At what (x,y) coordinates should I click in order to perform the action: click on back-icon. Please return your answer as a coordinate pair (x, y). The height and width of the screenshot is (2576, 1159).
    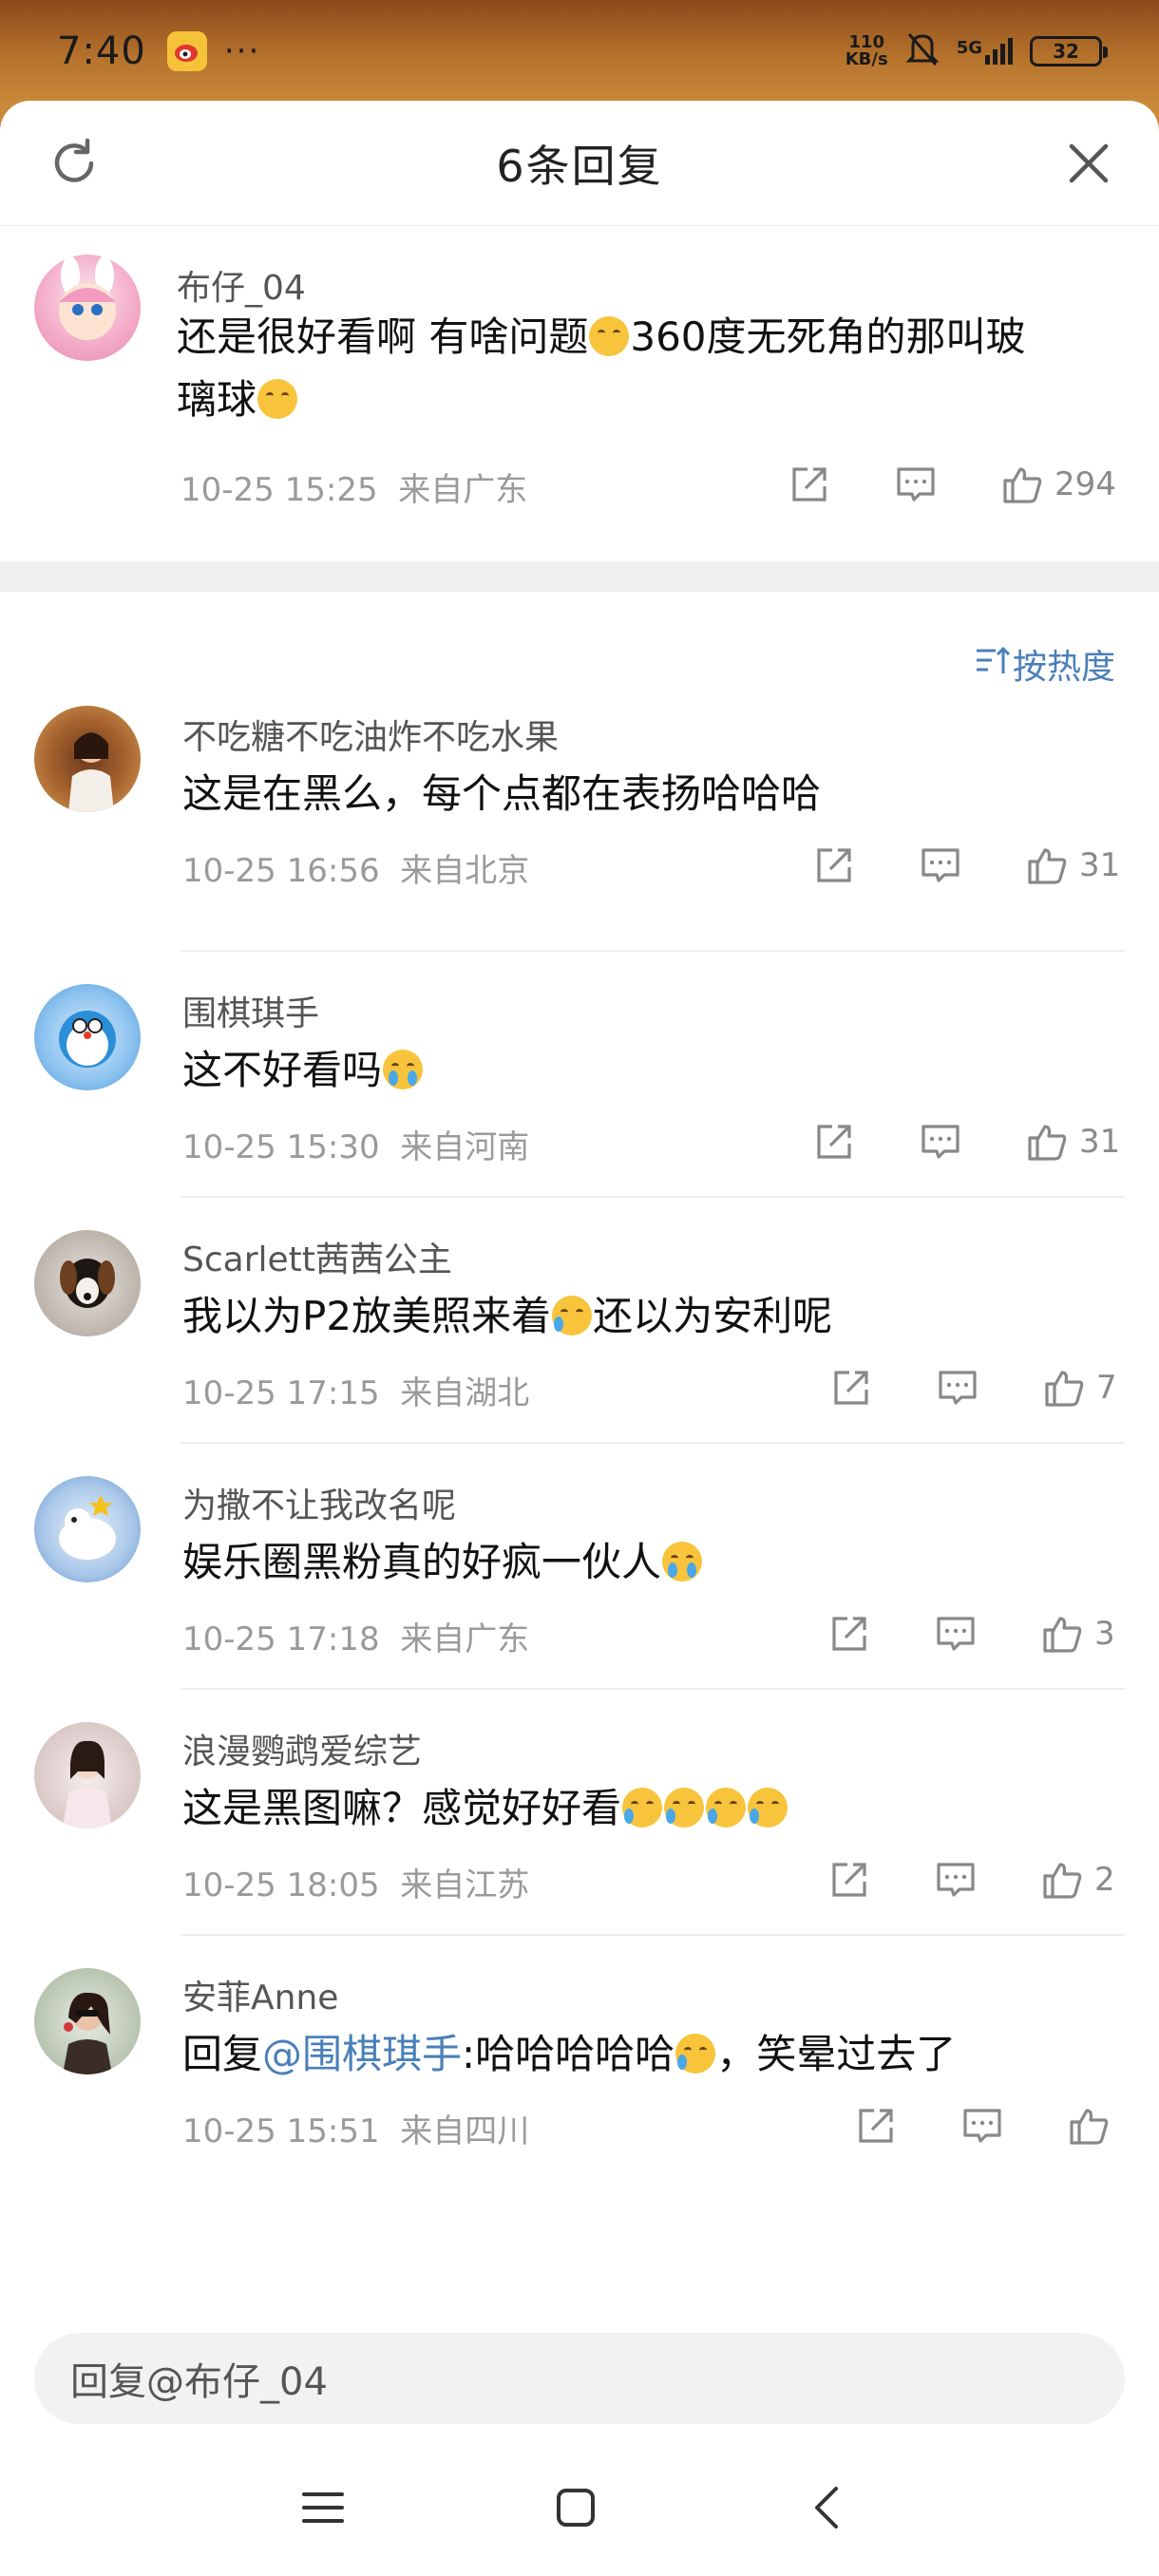
    Looking at the image, I should click on (828, 2507).